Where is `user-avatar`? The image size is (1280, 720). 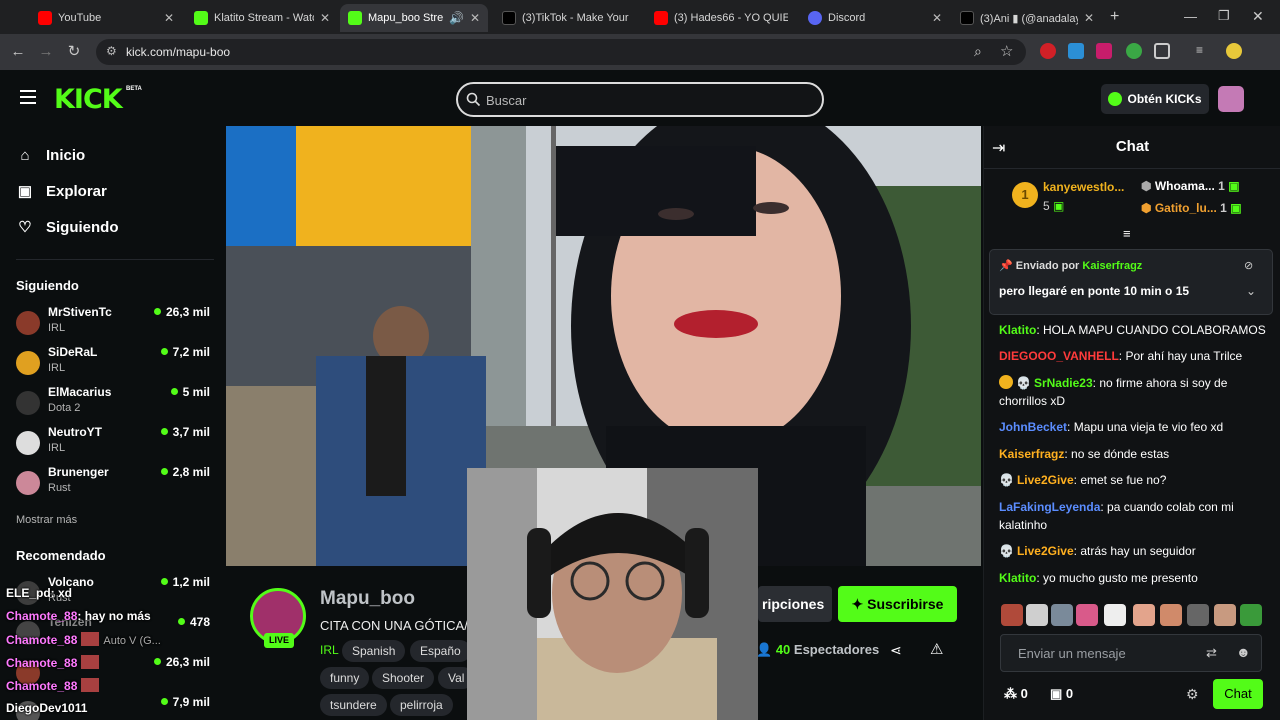
user-avatar is located at coordinates (1231, 99).